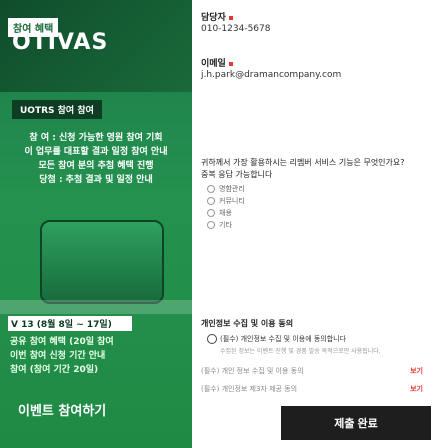 This screenshot has height=448, width=436. I want to click on question-hint: 중복 응답 가능합니다, so click(237, 174).